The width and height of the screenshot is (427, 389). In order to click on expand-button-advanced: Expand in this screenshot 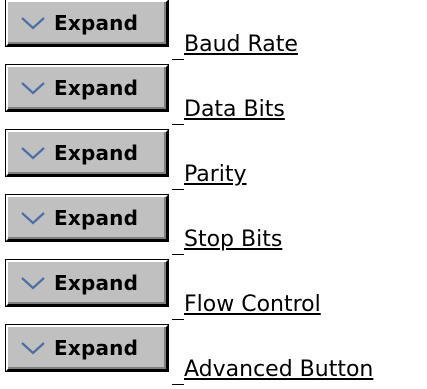, I will do `click(87, 348)`.